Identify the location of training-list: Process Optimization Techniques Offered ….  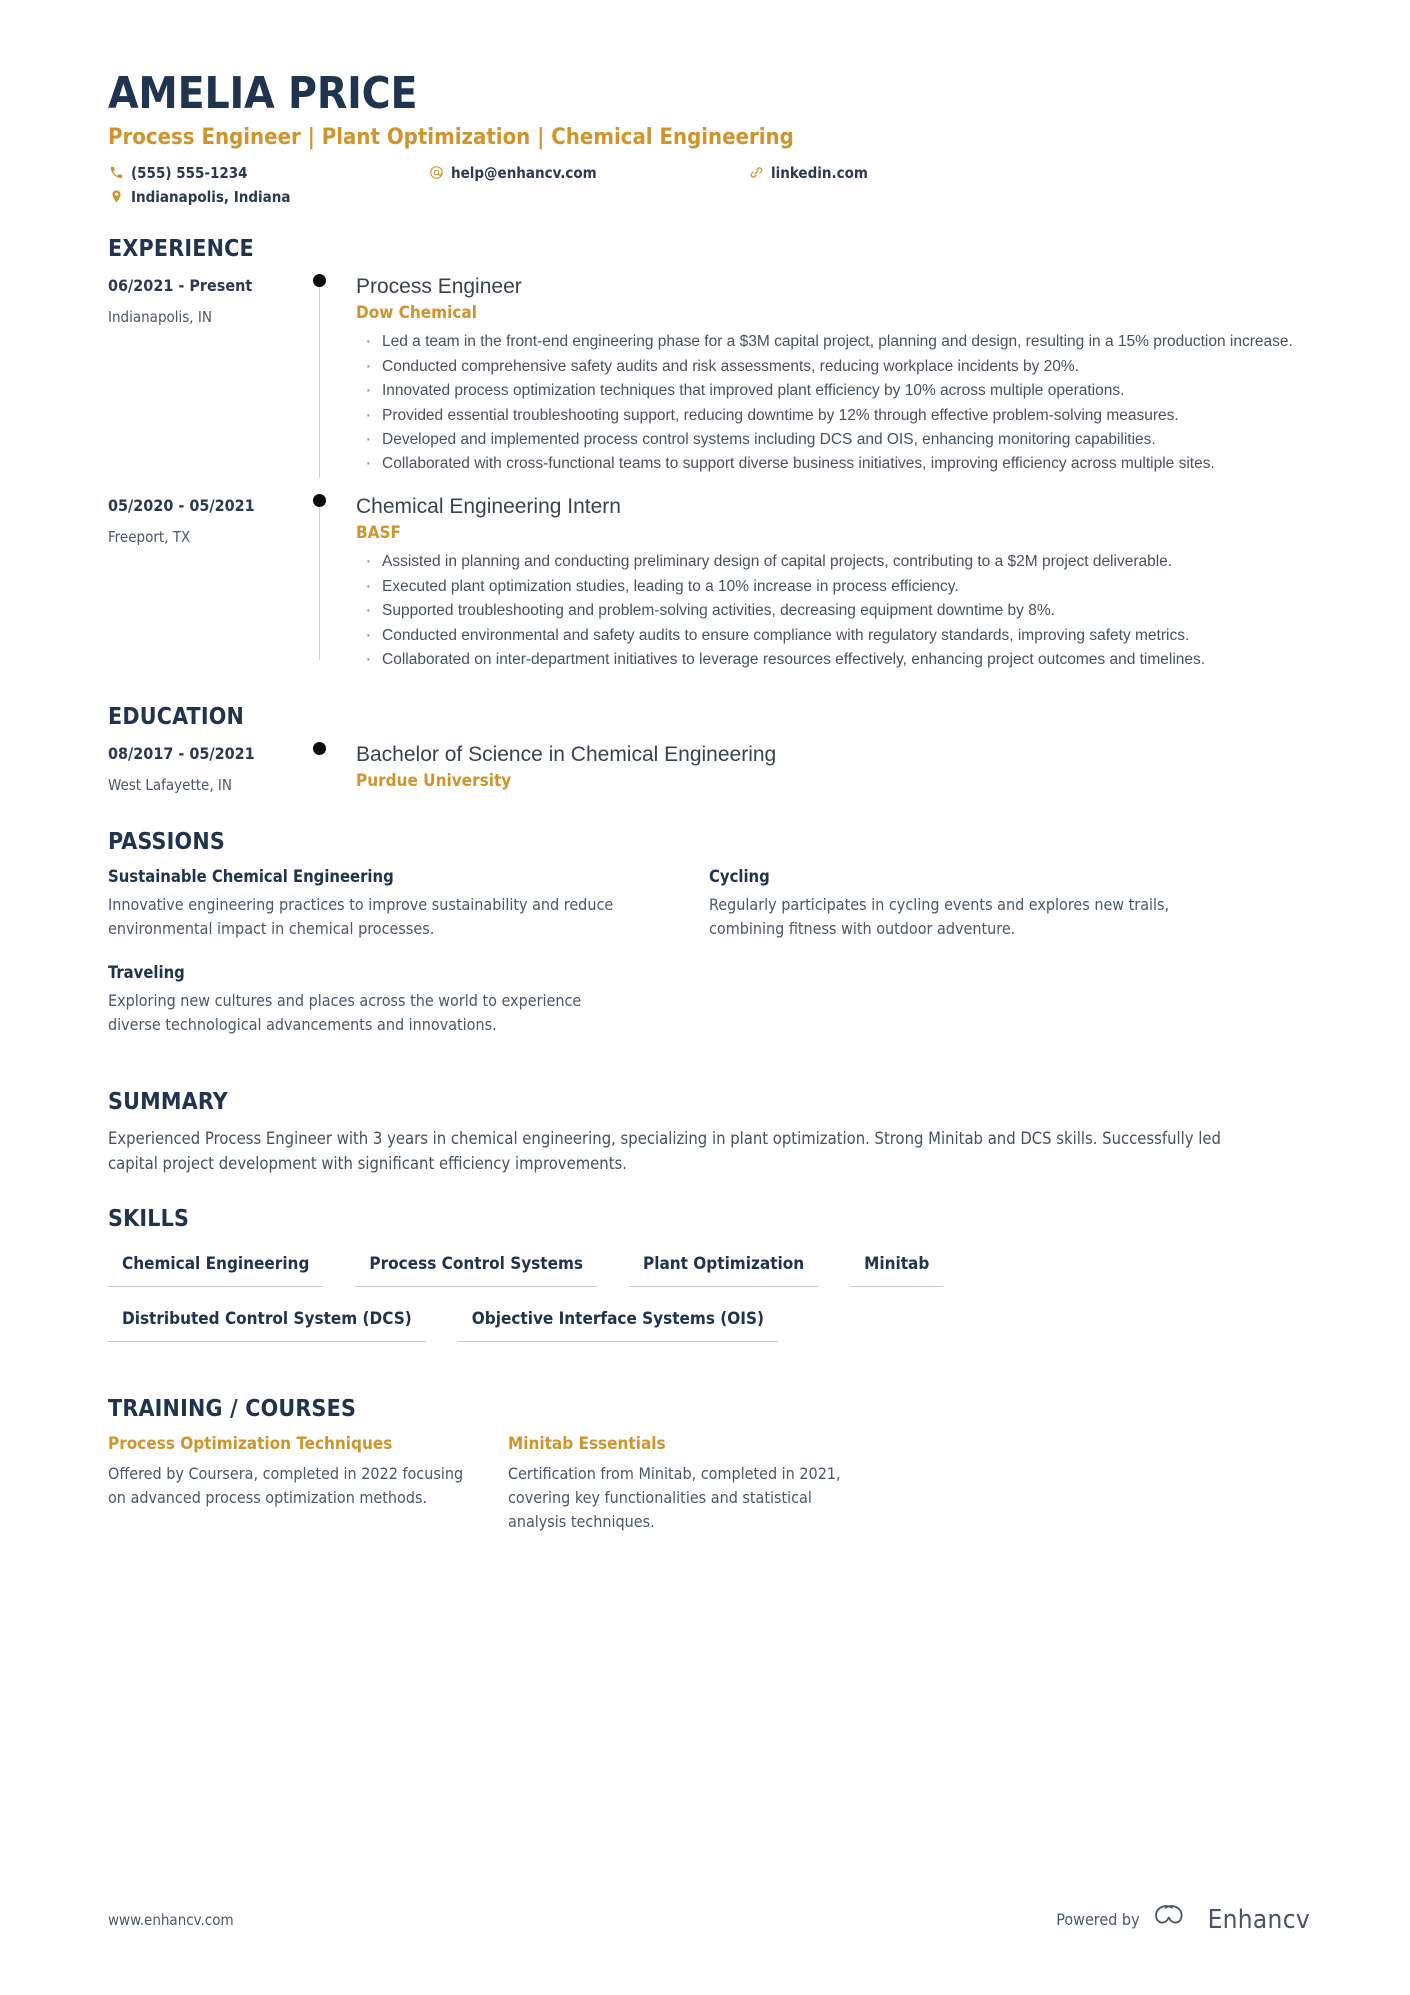
(709, 1484).